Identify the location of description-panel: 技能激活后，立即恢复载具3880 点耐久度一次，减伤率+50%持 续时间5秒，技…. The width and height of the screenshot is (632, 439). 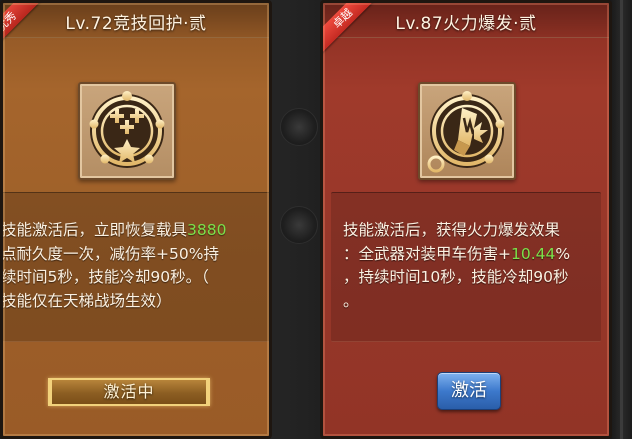
(136, 267).